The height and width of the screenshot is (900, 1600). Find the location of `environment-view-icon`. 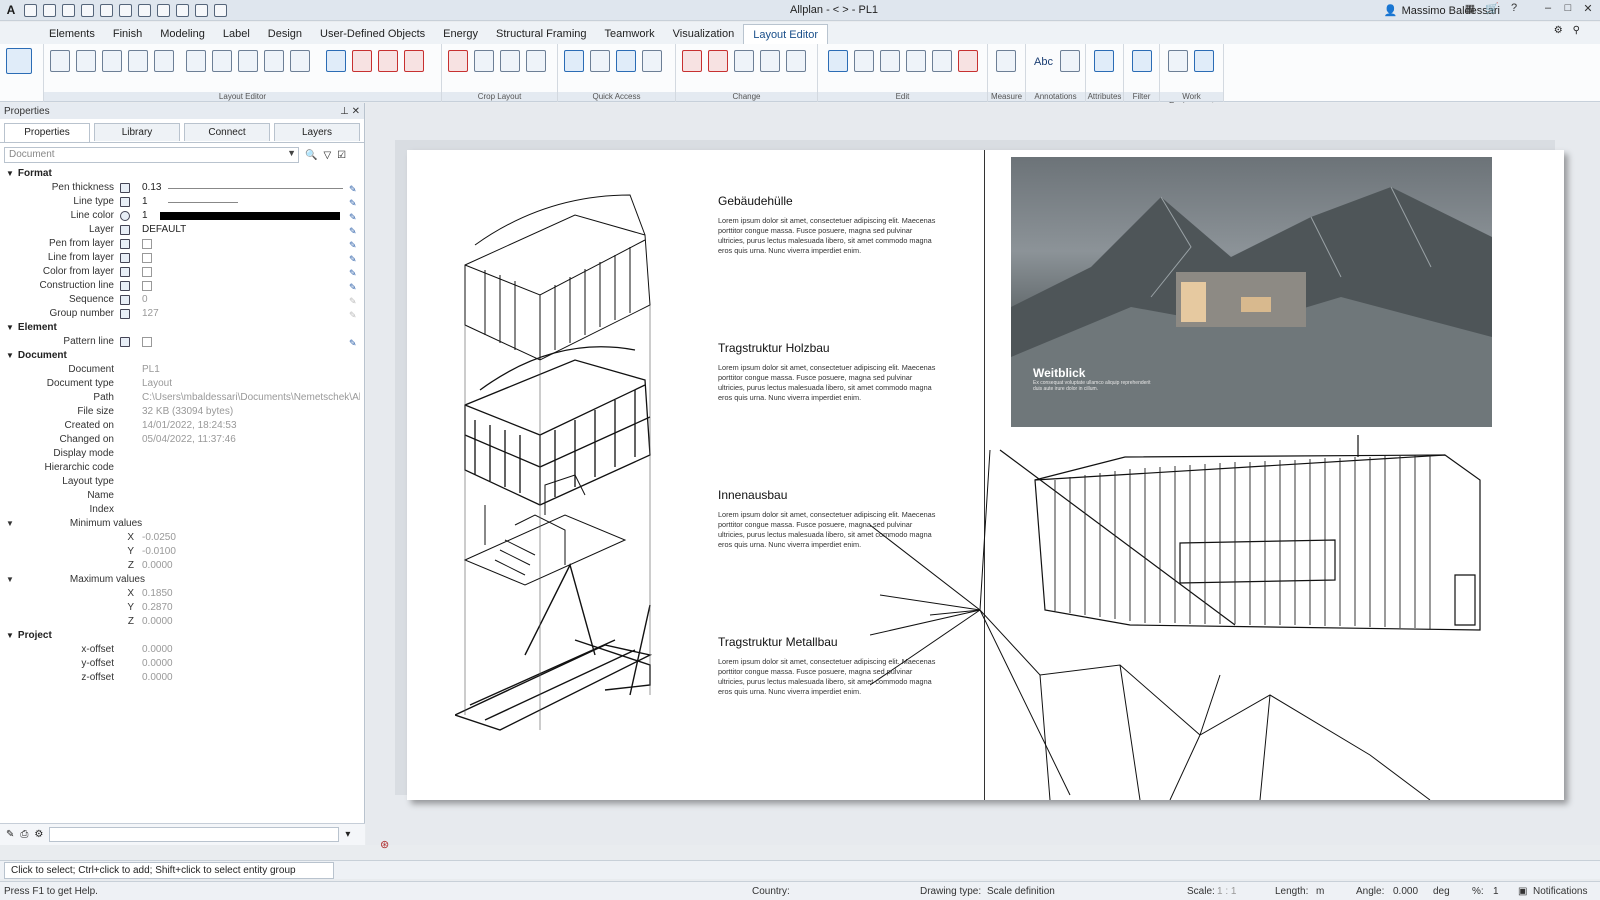

environment-view-icon is located at coordinates (1204, 61).